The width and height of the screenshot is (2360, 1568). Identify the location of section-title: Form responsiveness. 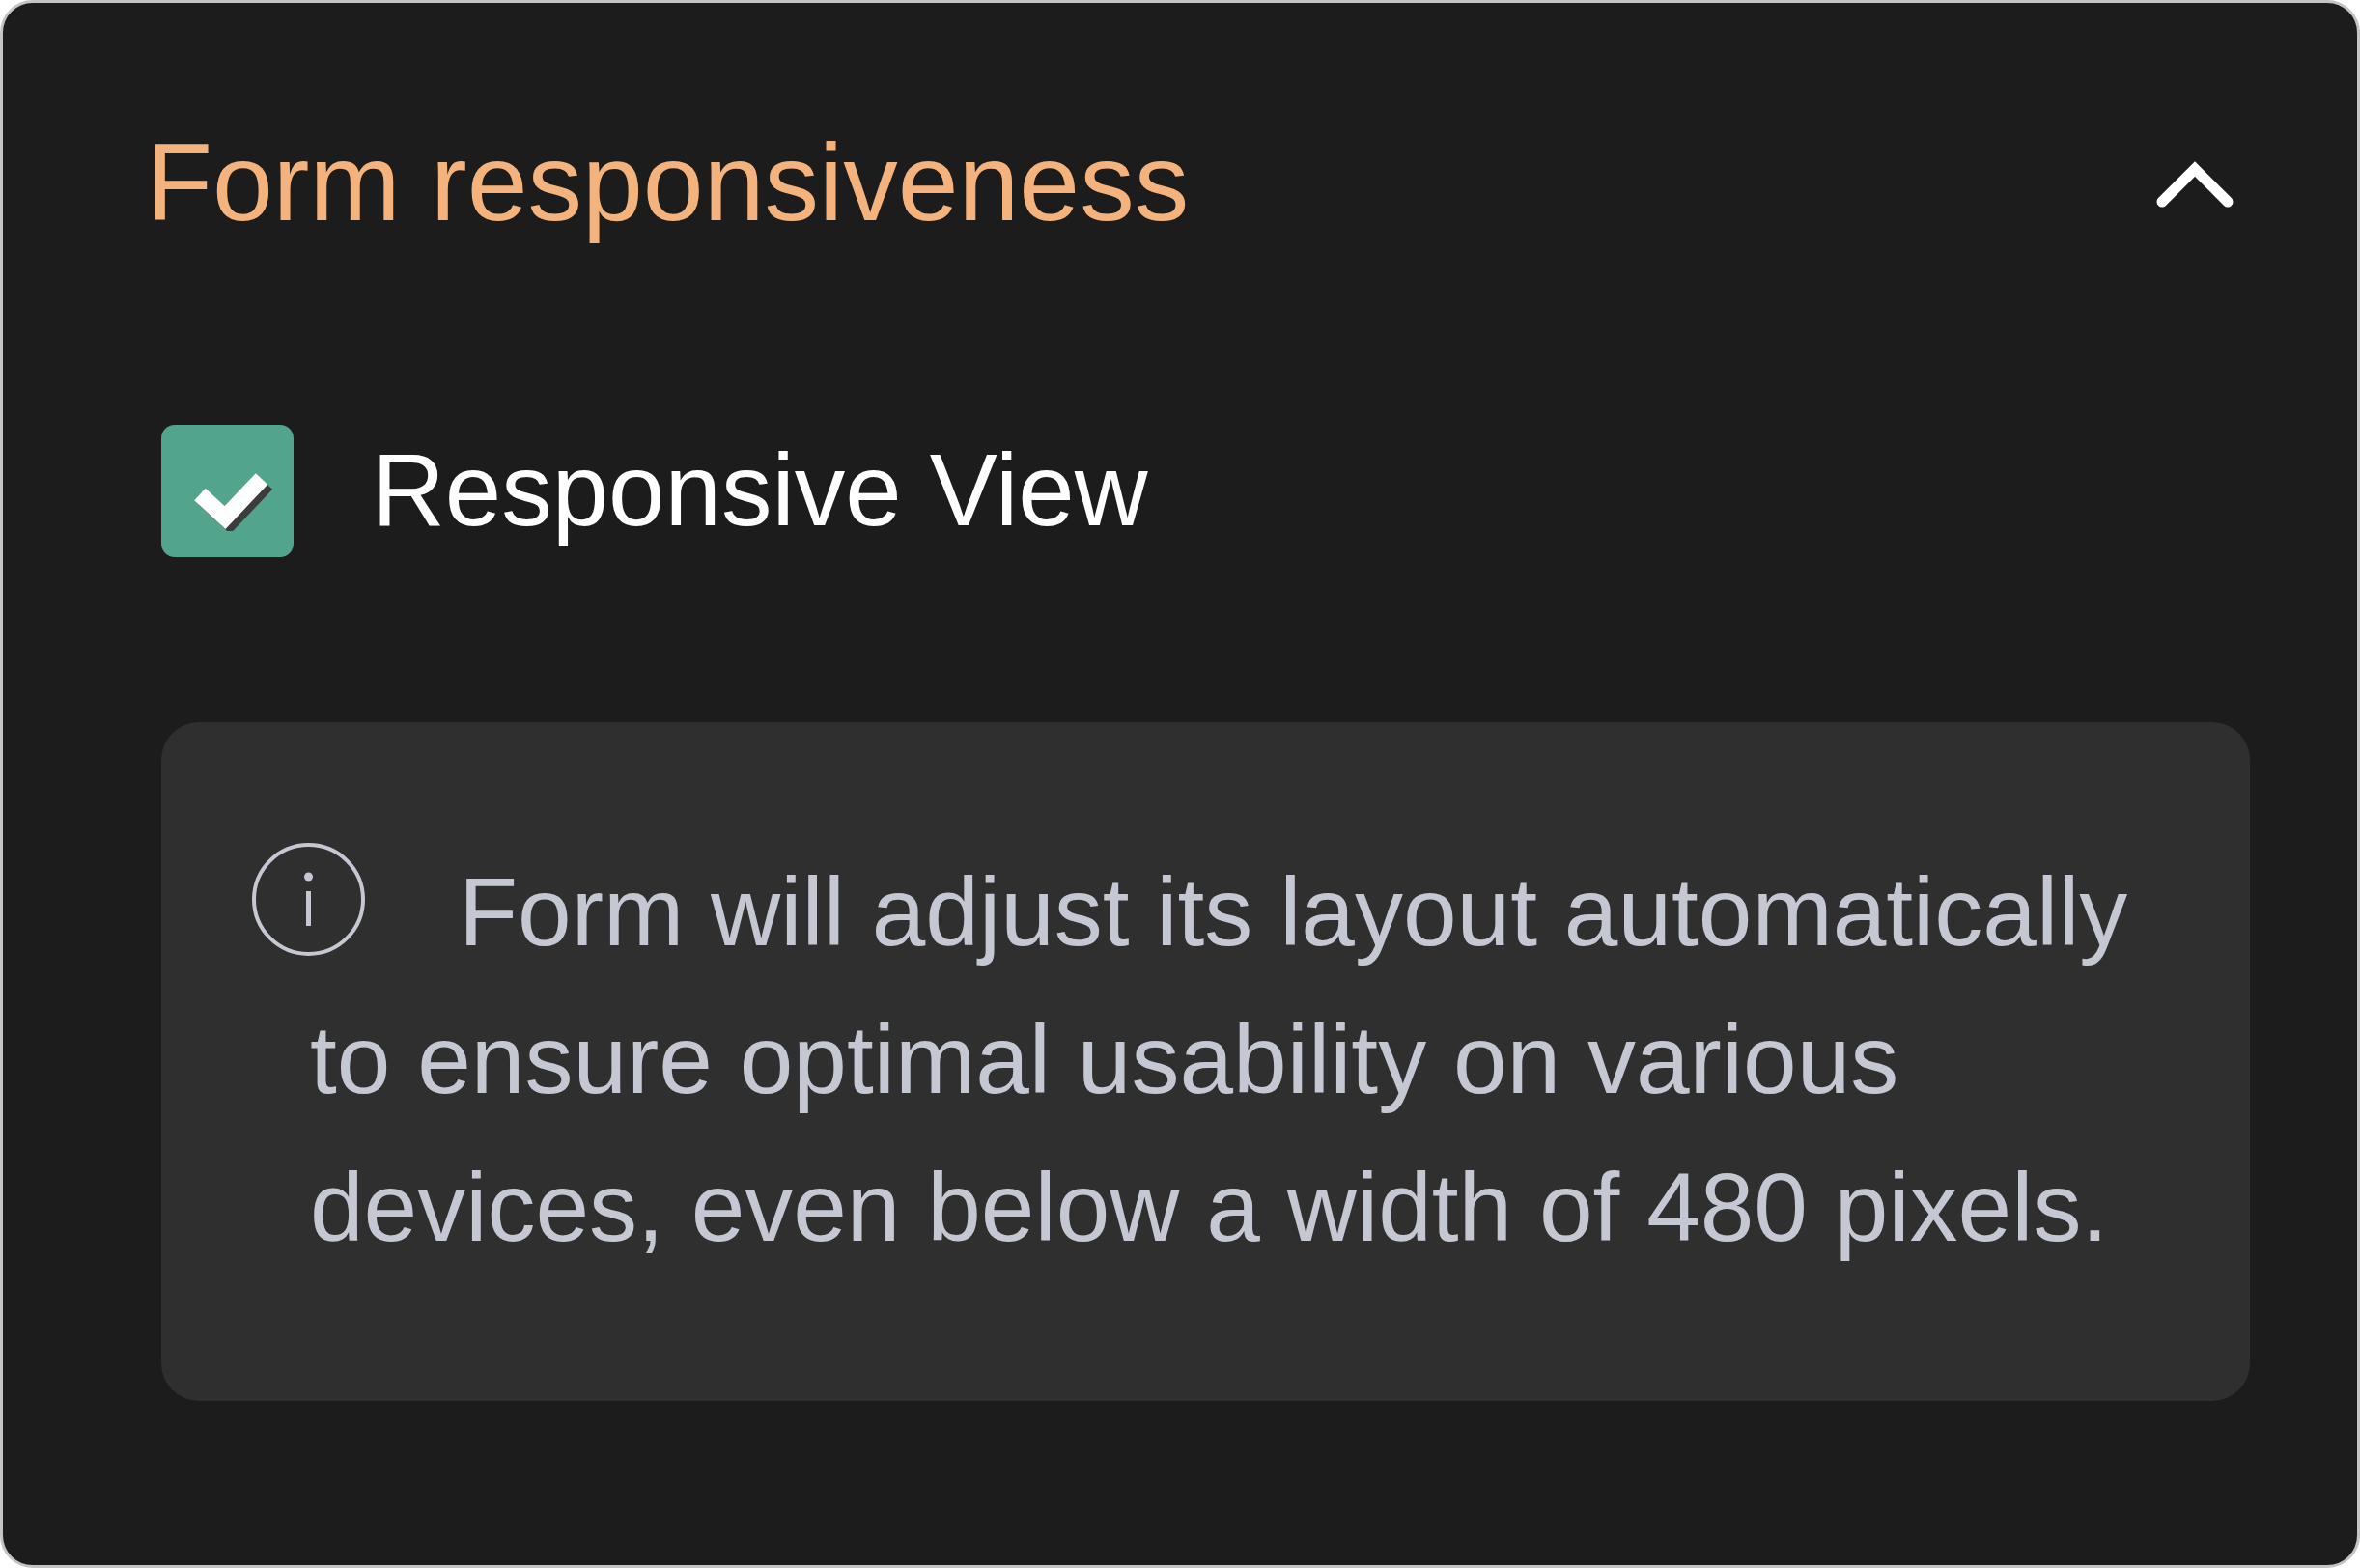
(668, 183).